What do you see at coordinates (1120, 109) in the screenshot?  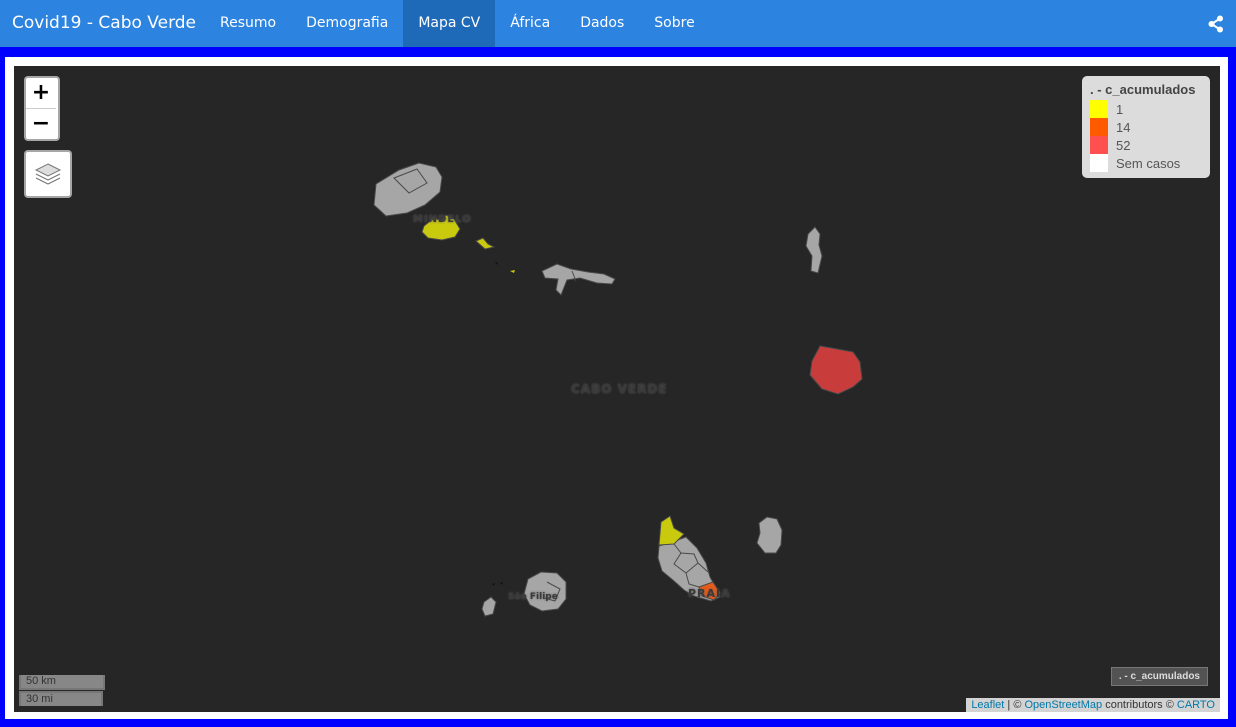 I see `legend-label: 1` at bounding box center [1120, 109].